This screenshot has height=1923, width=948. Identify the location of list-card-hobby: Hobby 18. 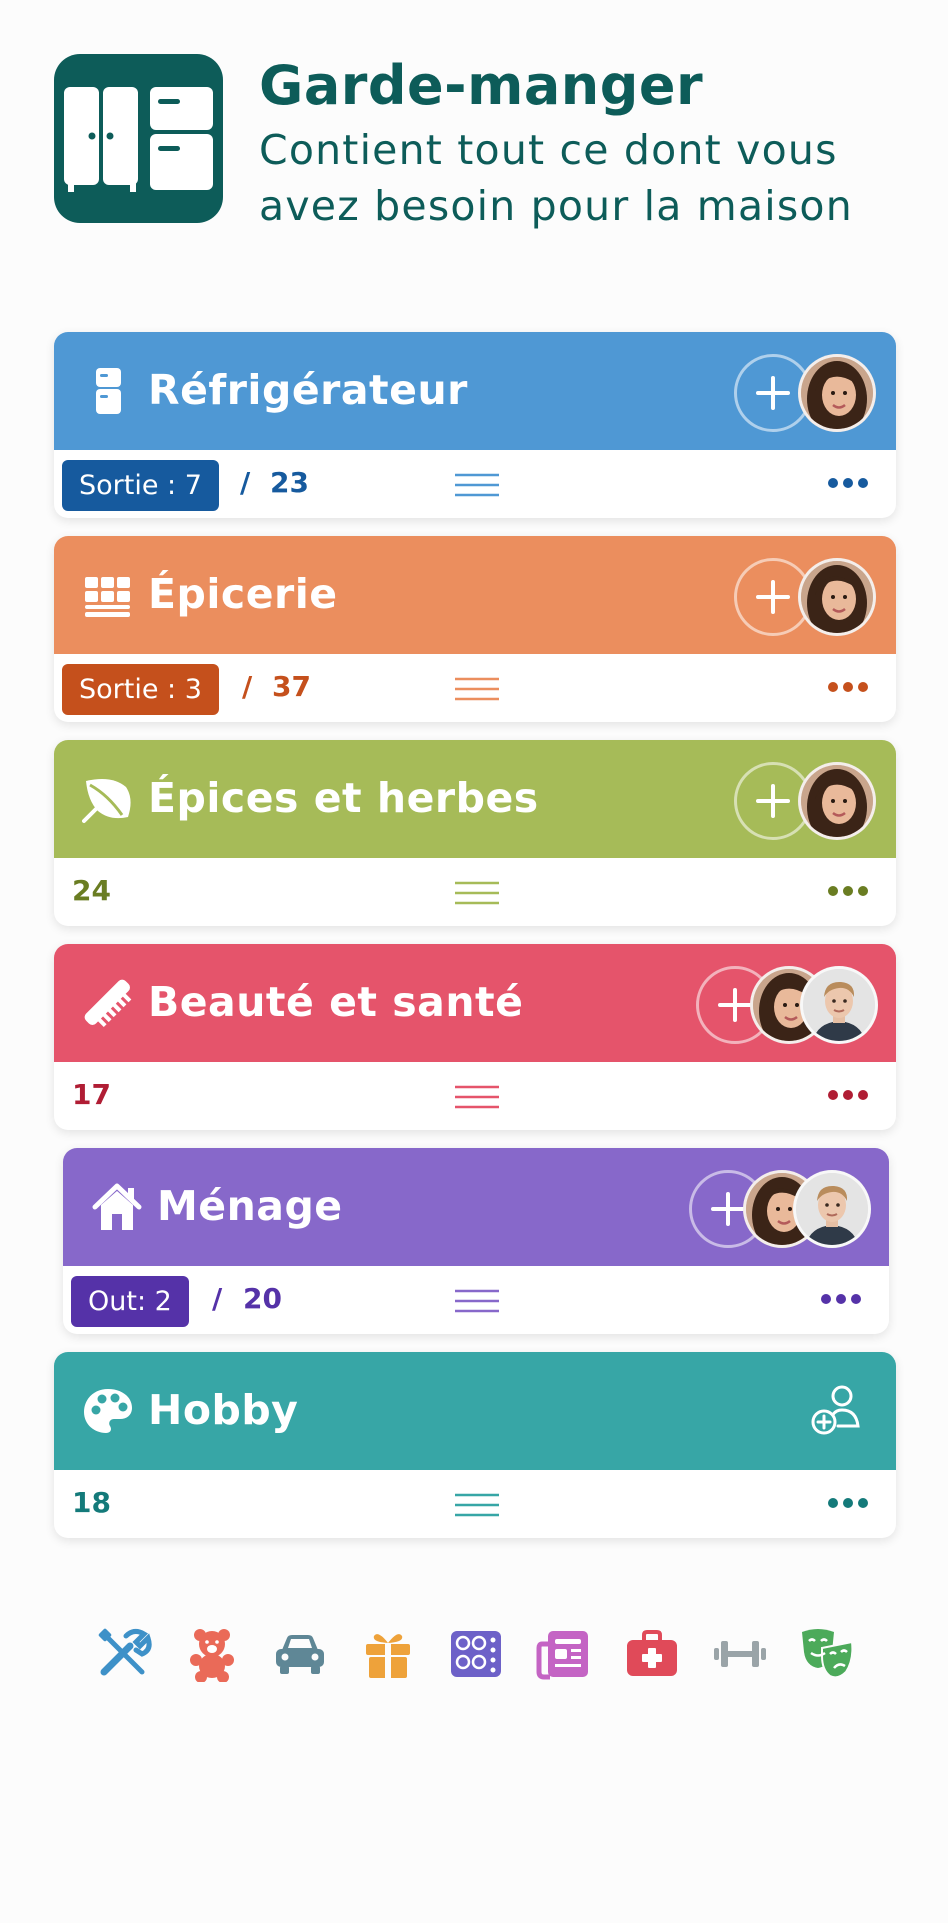
(475, 1445).